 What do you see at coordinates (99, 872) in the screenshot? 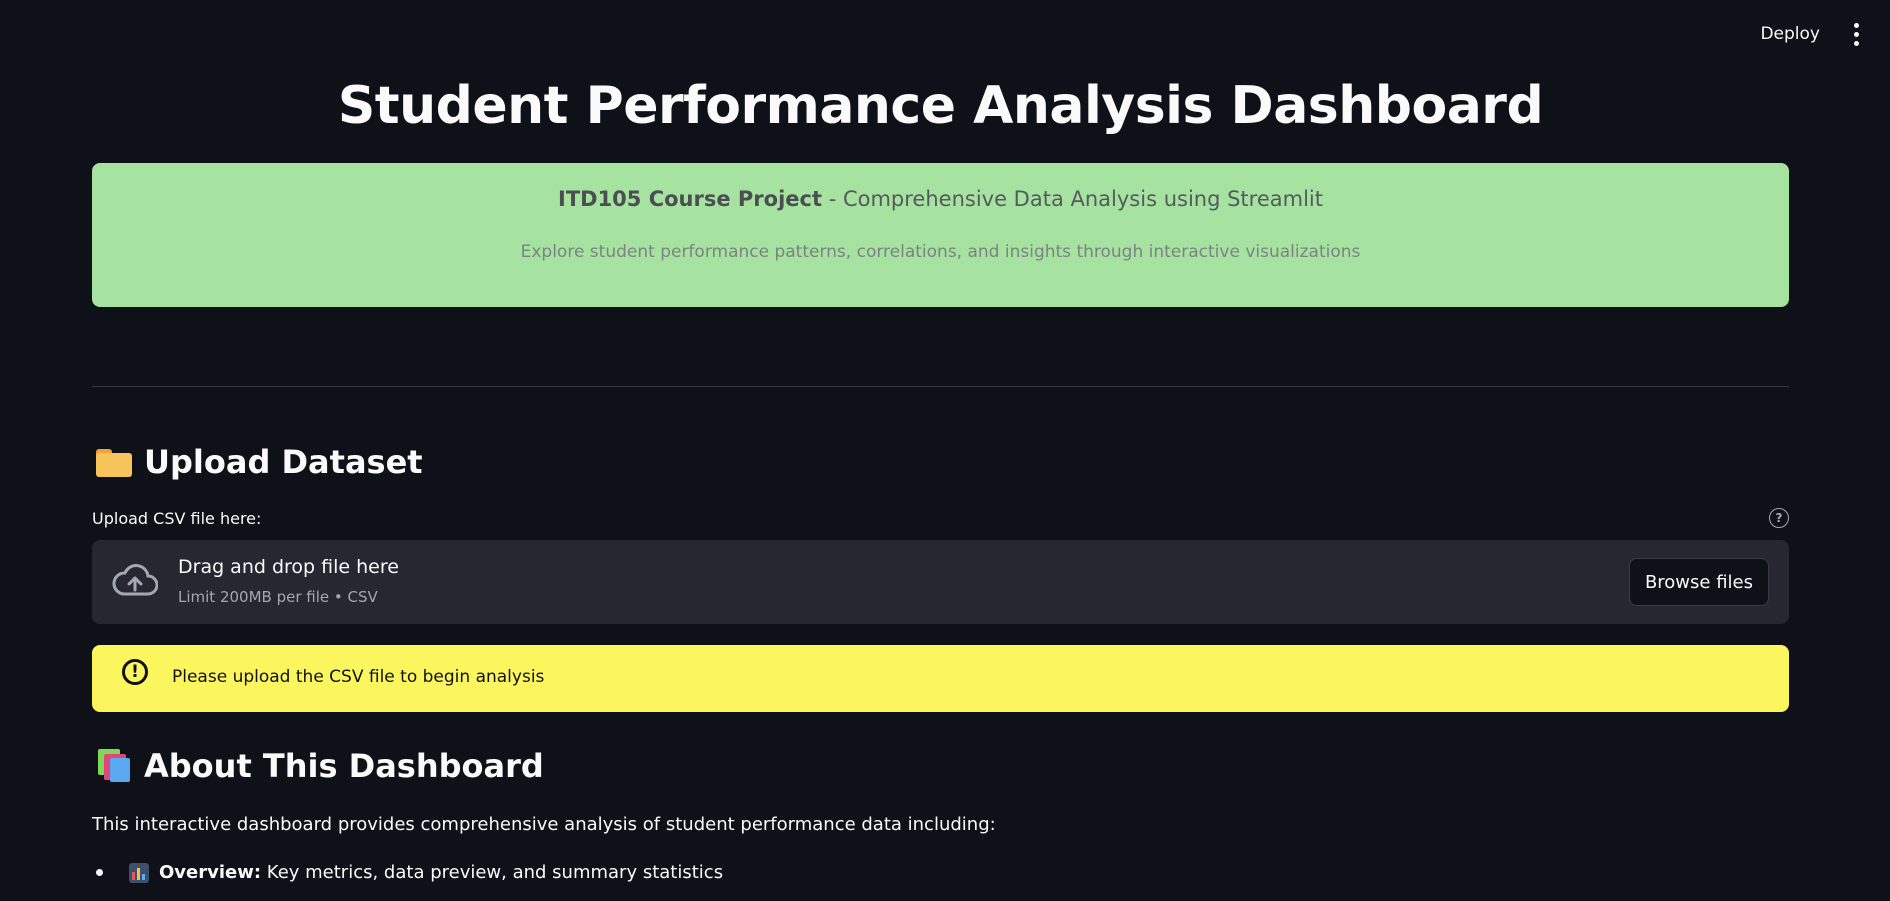
I see `bullet-dot` at bounding box center [99, 872].